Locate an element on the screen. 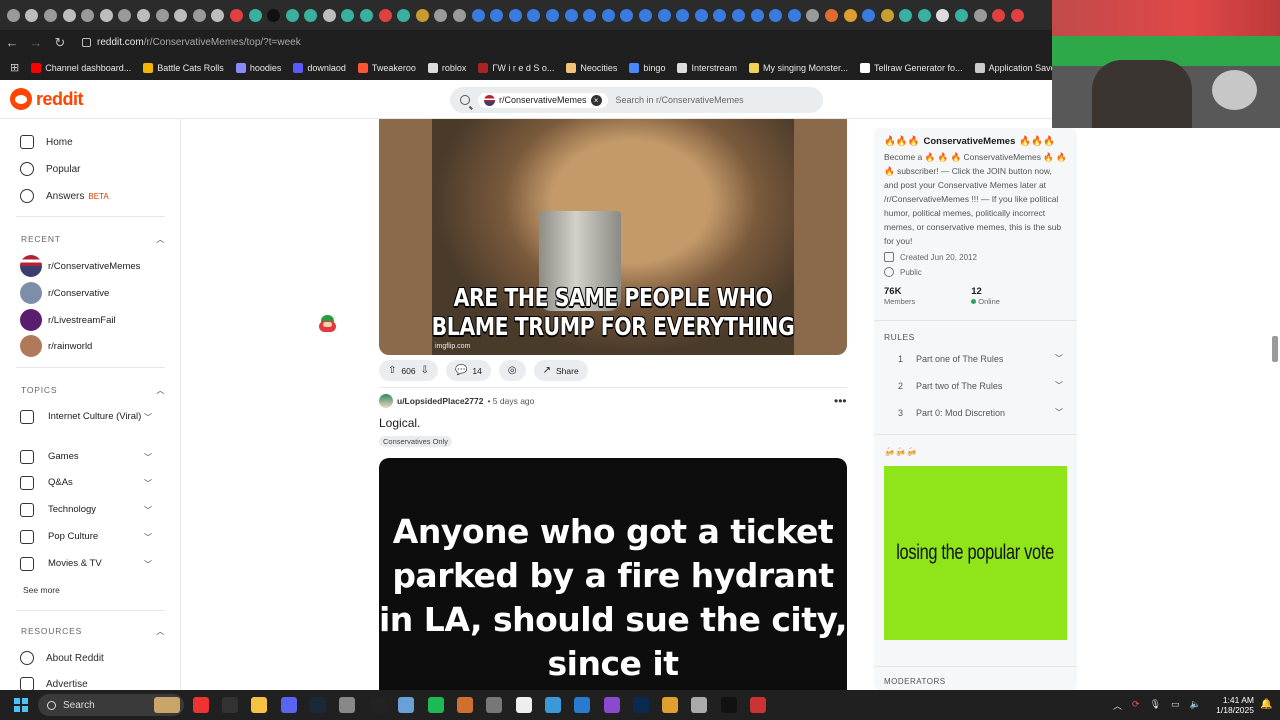 The height and width of the screenshot is (720, 1280). more-options-icon: ••• is located at coordinates (840, 401).